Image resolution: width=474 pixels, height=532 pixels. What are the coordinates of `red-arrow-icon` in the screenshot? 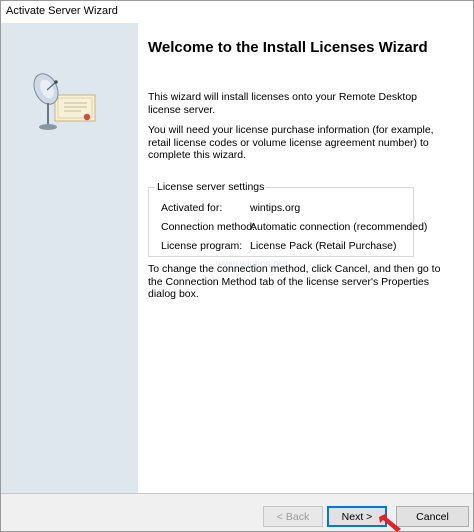 It's located at (390, 522).